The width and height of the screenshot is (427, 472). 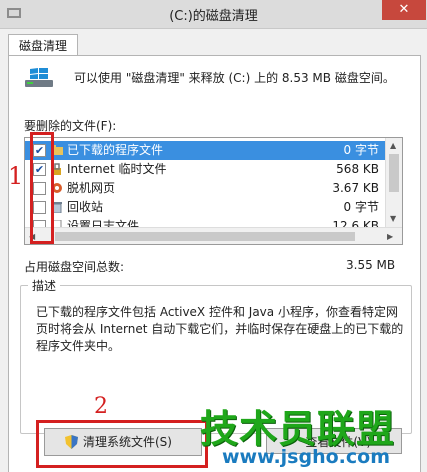 I want to click on horizontal-scroll-thumb, so click(x=205, y=236).